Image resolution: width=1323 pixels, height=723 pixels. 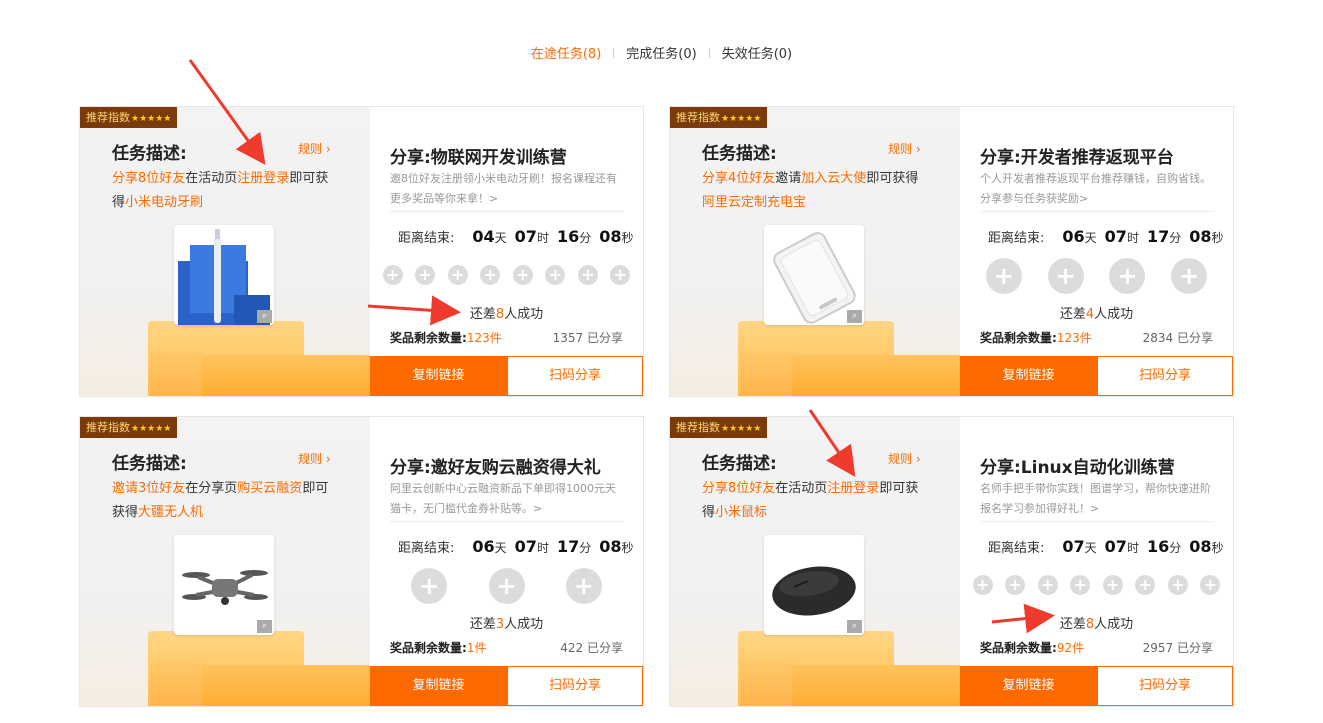 I want to click on tab-completed: 完成任务(0), so click(x=661, y=52).